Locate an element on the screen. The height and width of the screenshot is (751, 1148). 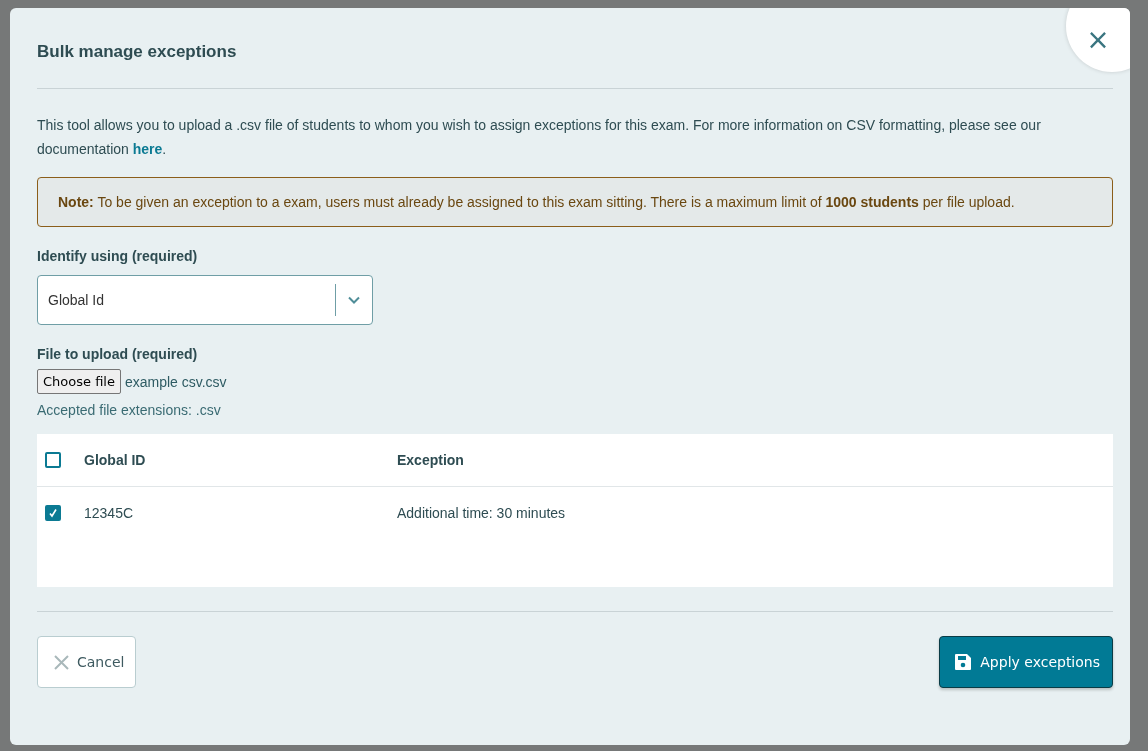
row-checkbox is located at coordinates (53, 513).